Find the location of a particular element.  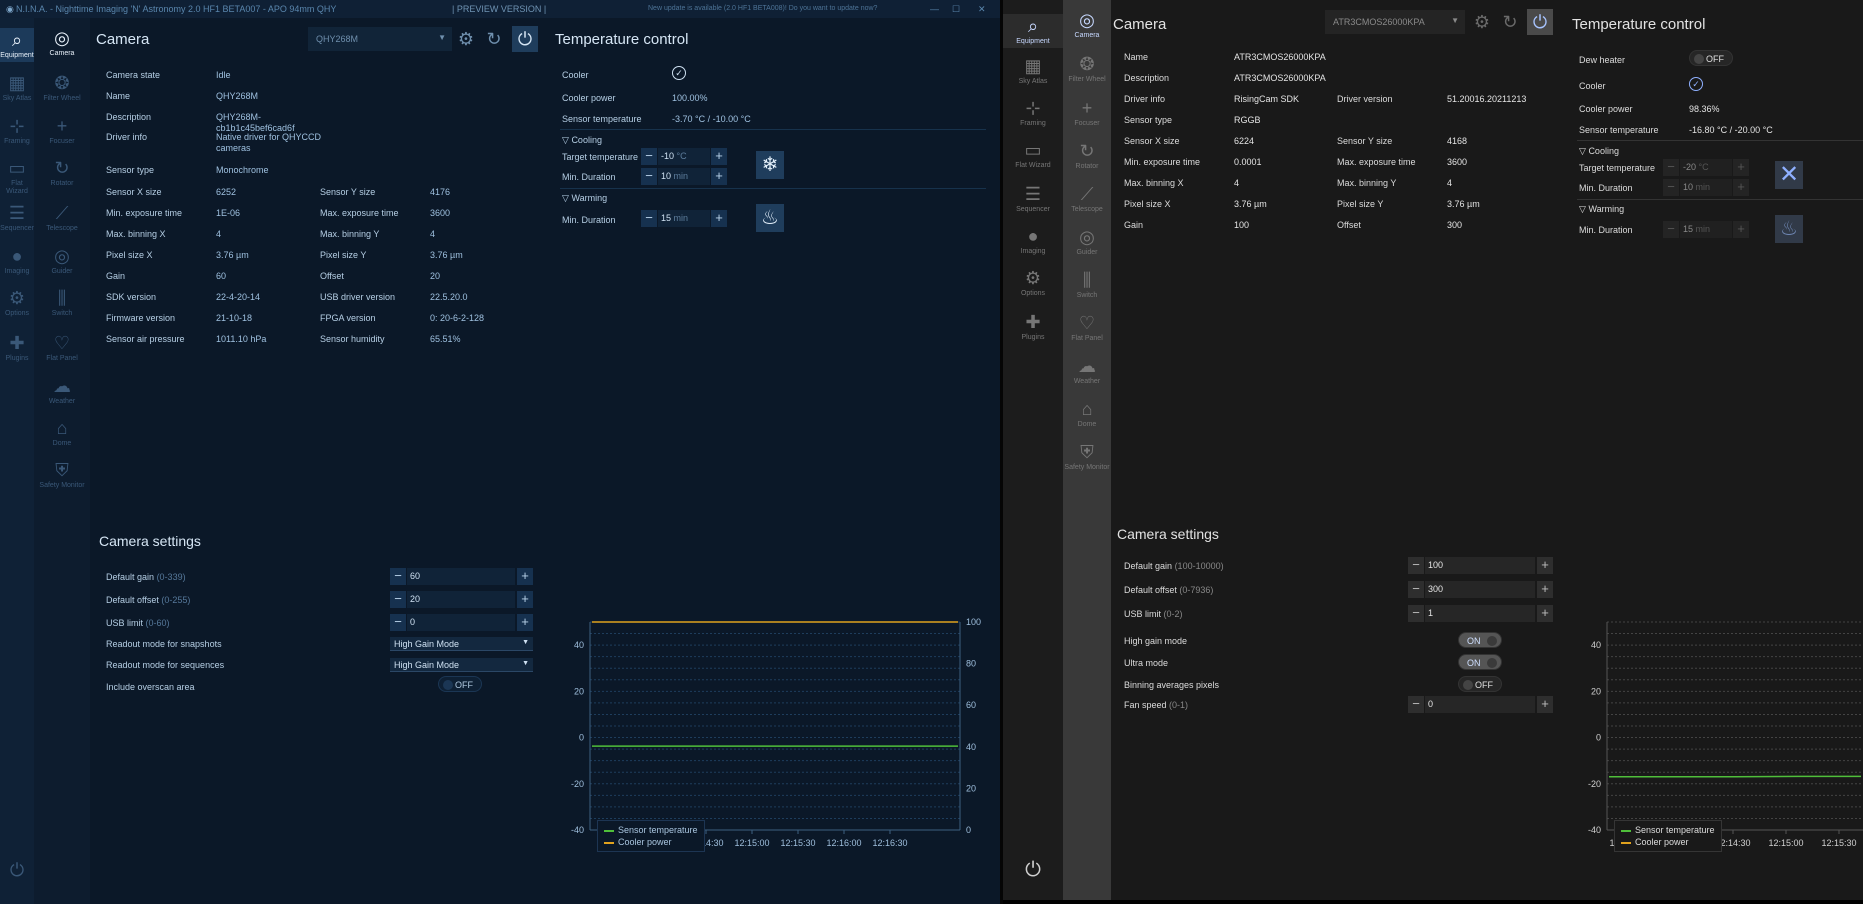

minimize-icon: — is located at coordinates (934, 9).